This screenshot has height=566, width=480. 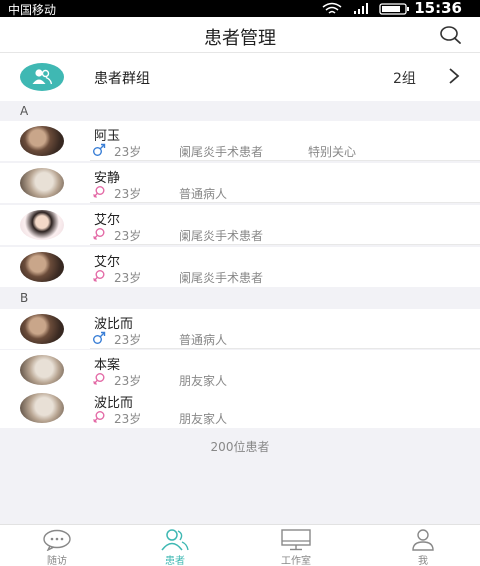 I want to click on carrier-label: 中国移动, so click(x=32, y=10).